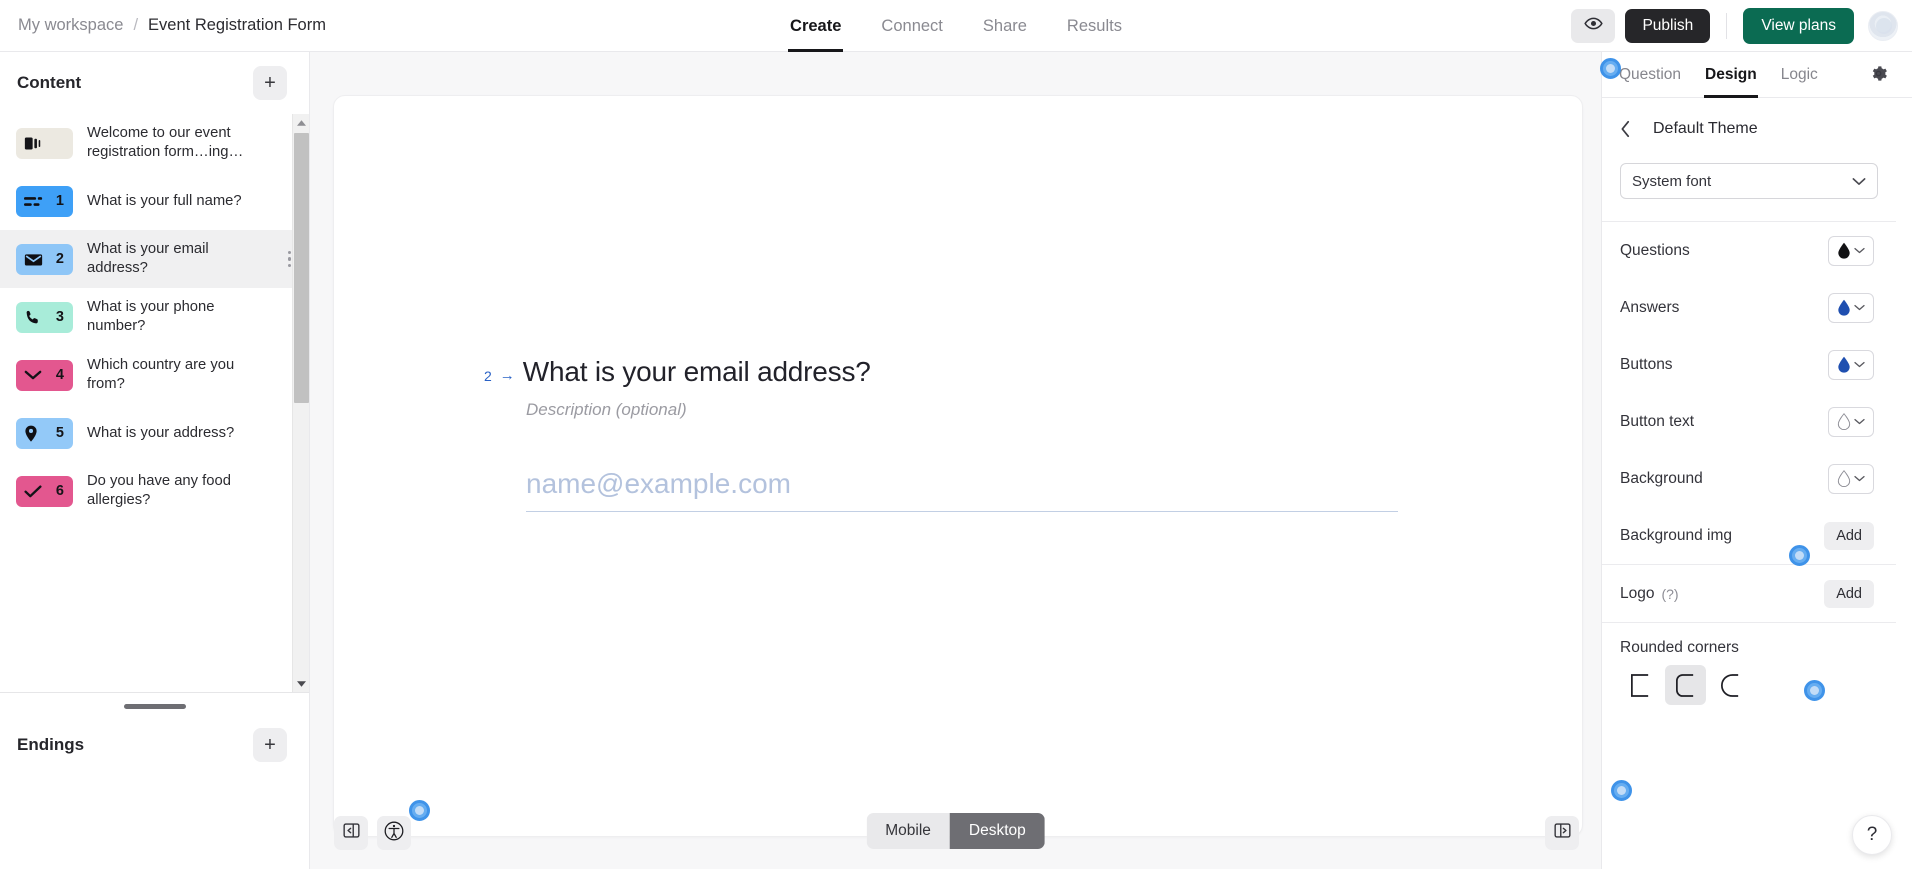 This screenshot has width=1912, height=869. What do you see at coordinates (1878, 76) in the screenshot?
I see `gear-icon` at bounding box center [1878, 76].